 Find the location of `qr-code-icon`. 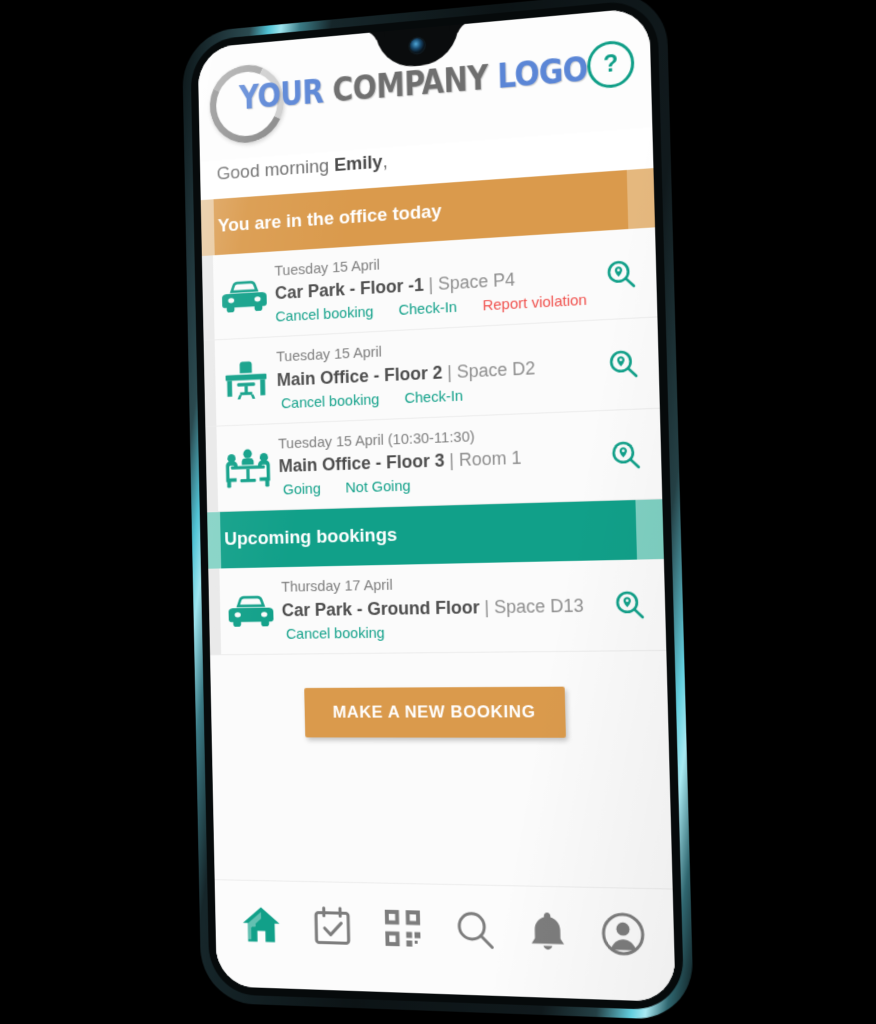

qr-code-icon is located at coordinates (403, 930).